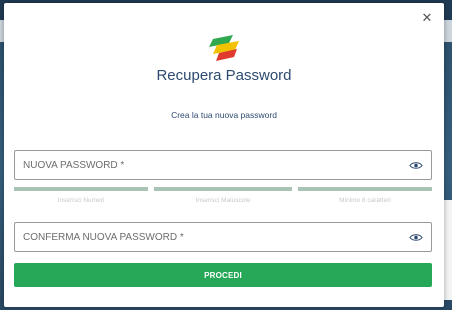 Image resolution: width=452 pixels, height=310 pixels. What do you see at coordinates (224, 75) in the screenshot?
I see `dialog-title: Recupera Password` at bounding box center [224, 75].